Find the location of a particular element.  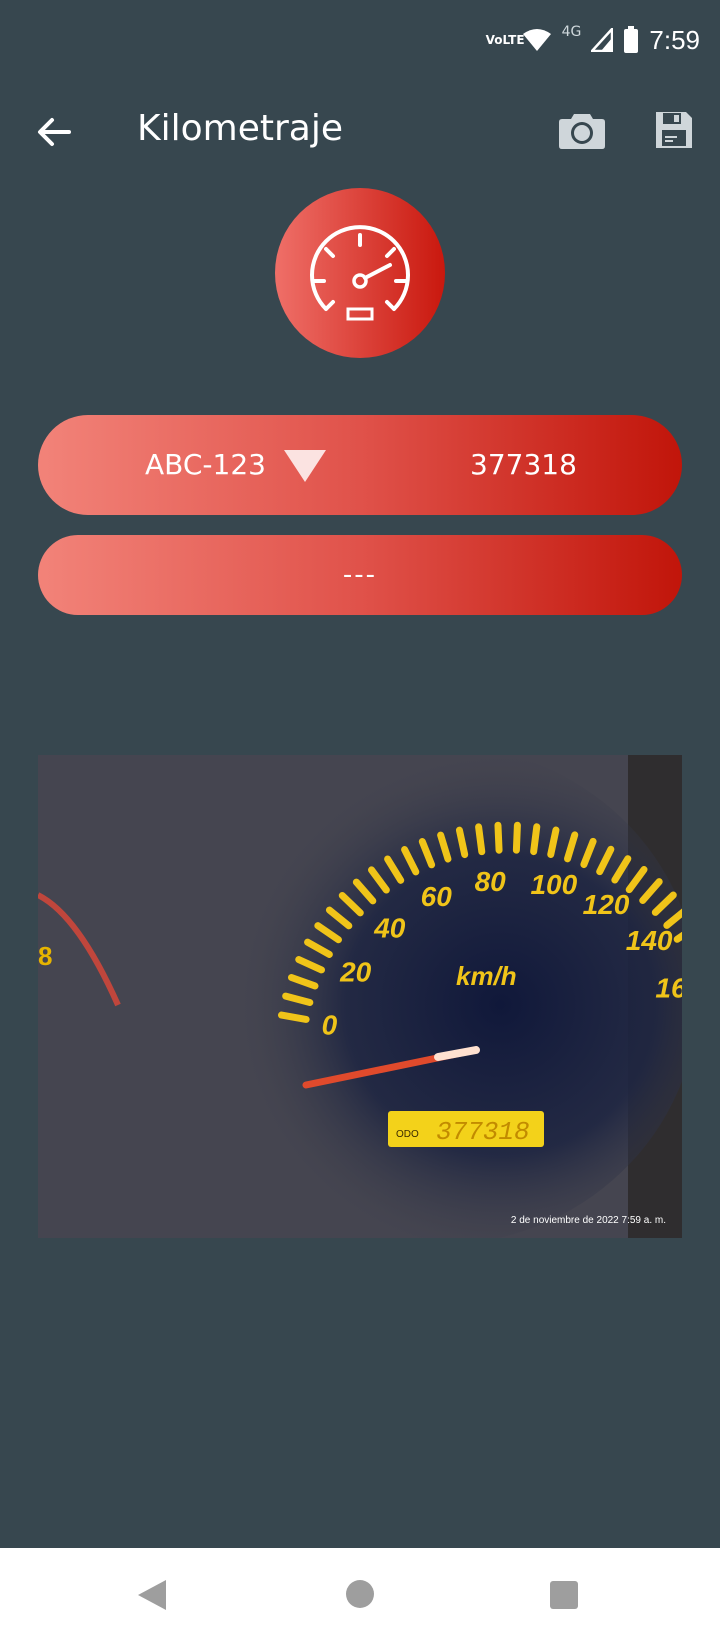

navigation-bar is located at coordinates (360, 1594).